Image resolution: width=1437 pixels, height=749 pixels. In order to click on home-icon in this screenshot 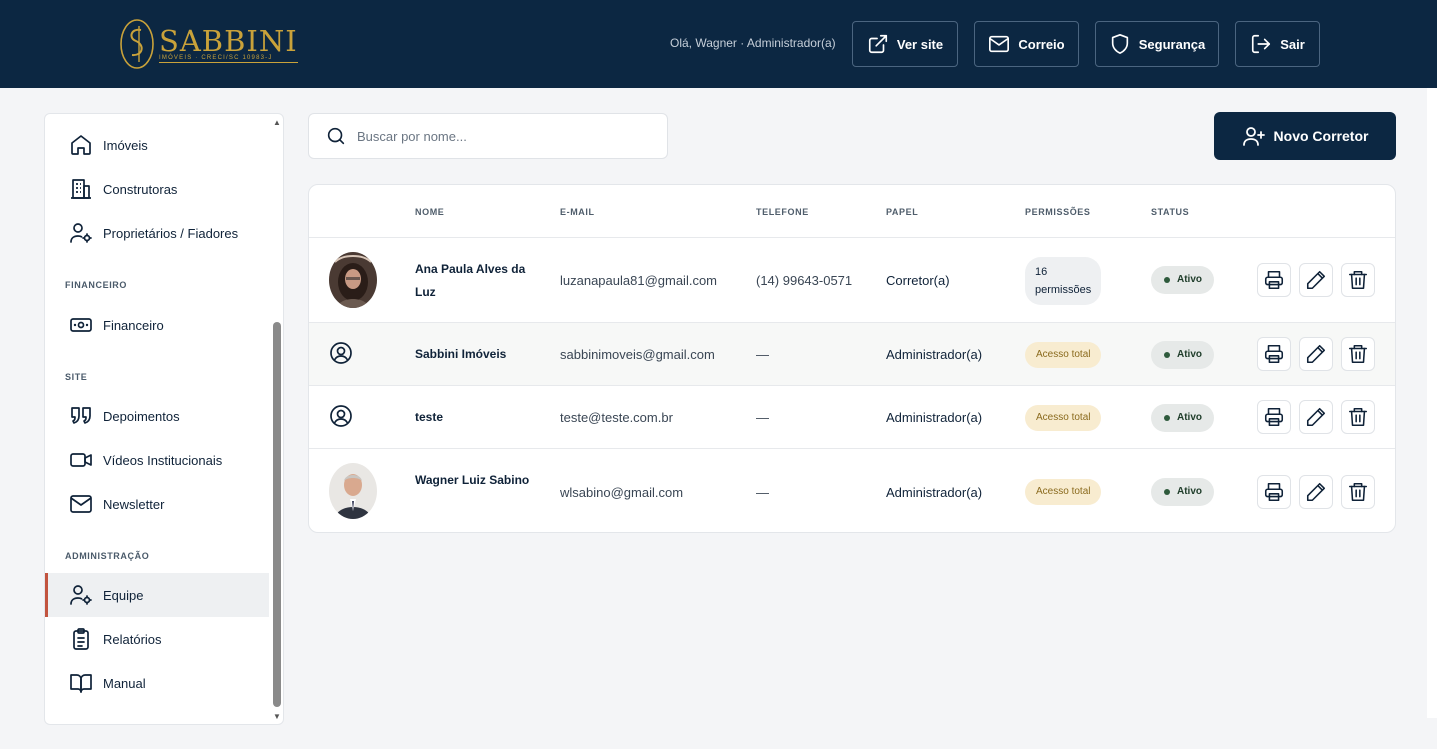, I will do `click(81, 145)`.